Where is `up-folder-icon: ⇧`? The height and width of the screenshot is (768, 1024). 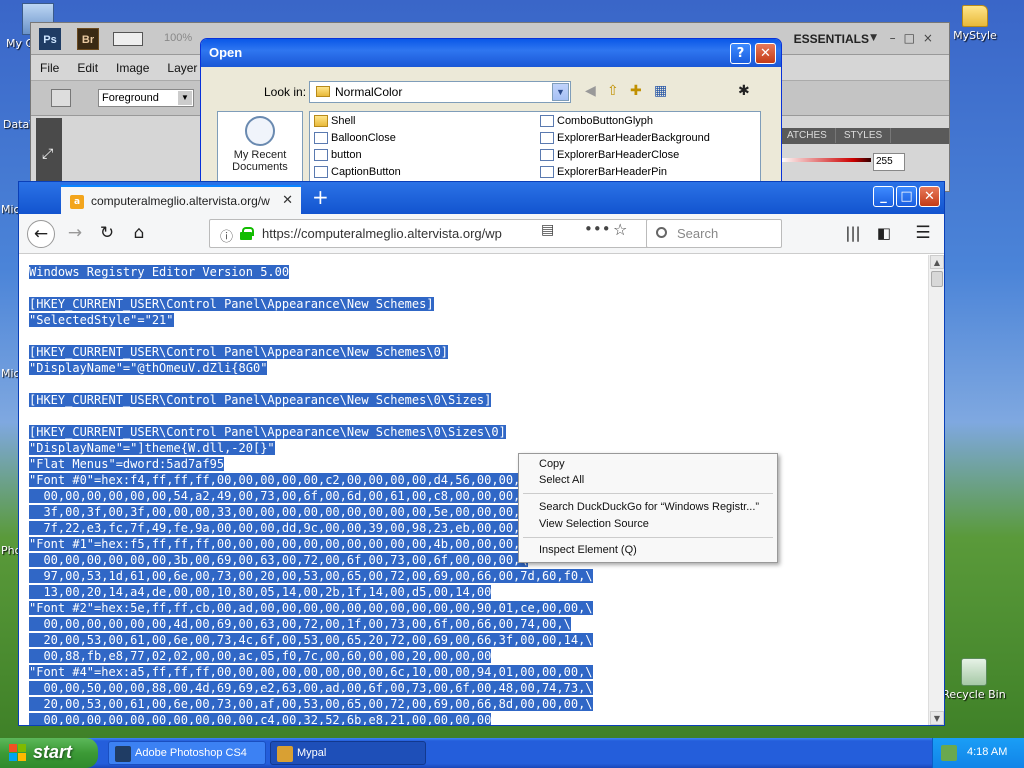 up-folder-icon: ⇧ is located at coordinates (613, 91).